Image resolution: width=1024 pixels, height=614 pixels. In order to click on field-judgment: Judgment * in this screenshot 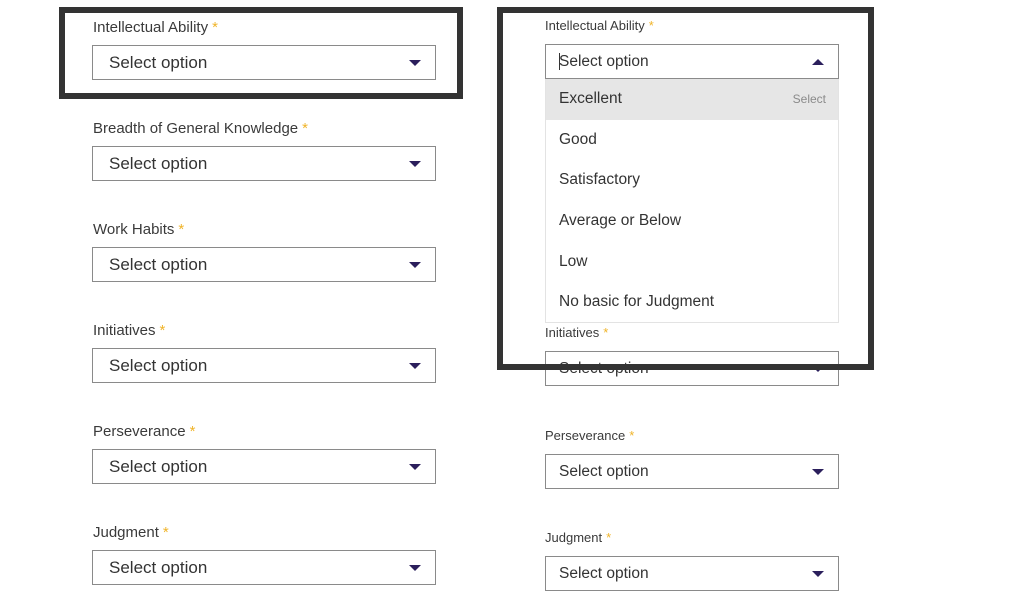, I will do `click(131, 532)`.